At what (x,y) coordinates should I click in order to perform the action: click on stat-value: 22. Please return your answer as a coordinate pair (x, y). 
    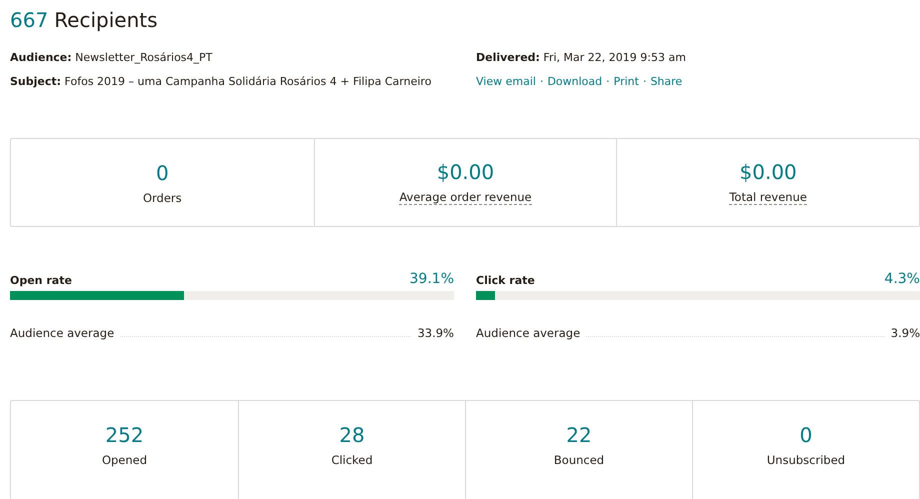
    Looking at the image, I should click on (579, 435).